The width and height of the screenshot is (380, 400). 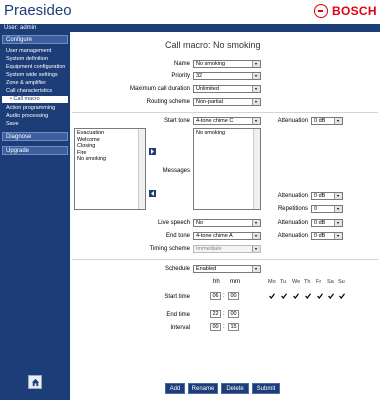 I want to click on end-tone-label: End tone, so click(x=177, y=236).